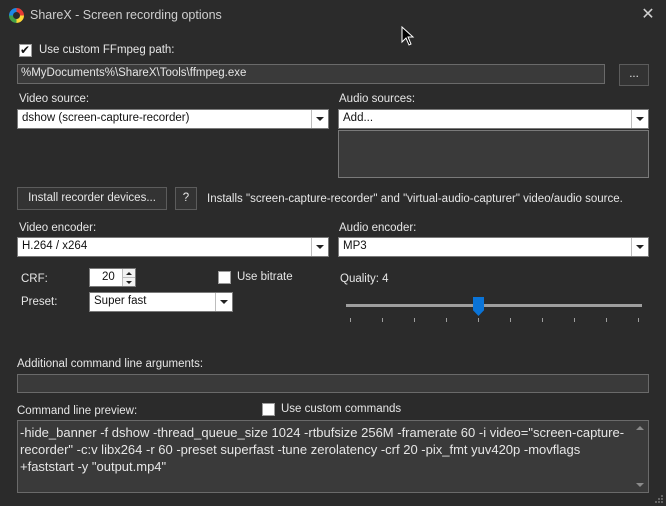  What do you see at coordinates (640, 428) in the screenshot?
I see `scroll-up-icon` at bounding box center [640, 428].